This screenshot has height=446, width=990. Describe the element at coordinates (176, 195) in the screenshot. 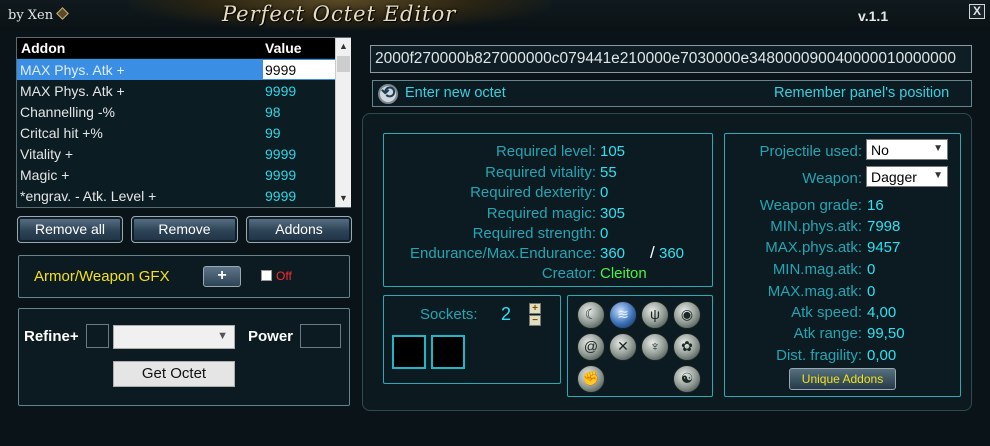

I see `addon-row: *engrav. - Atk. Level + 9999` at that location.